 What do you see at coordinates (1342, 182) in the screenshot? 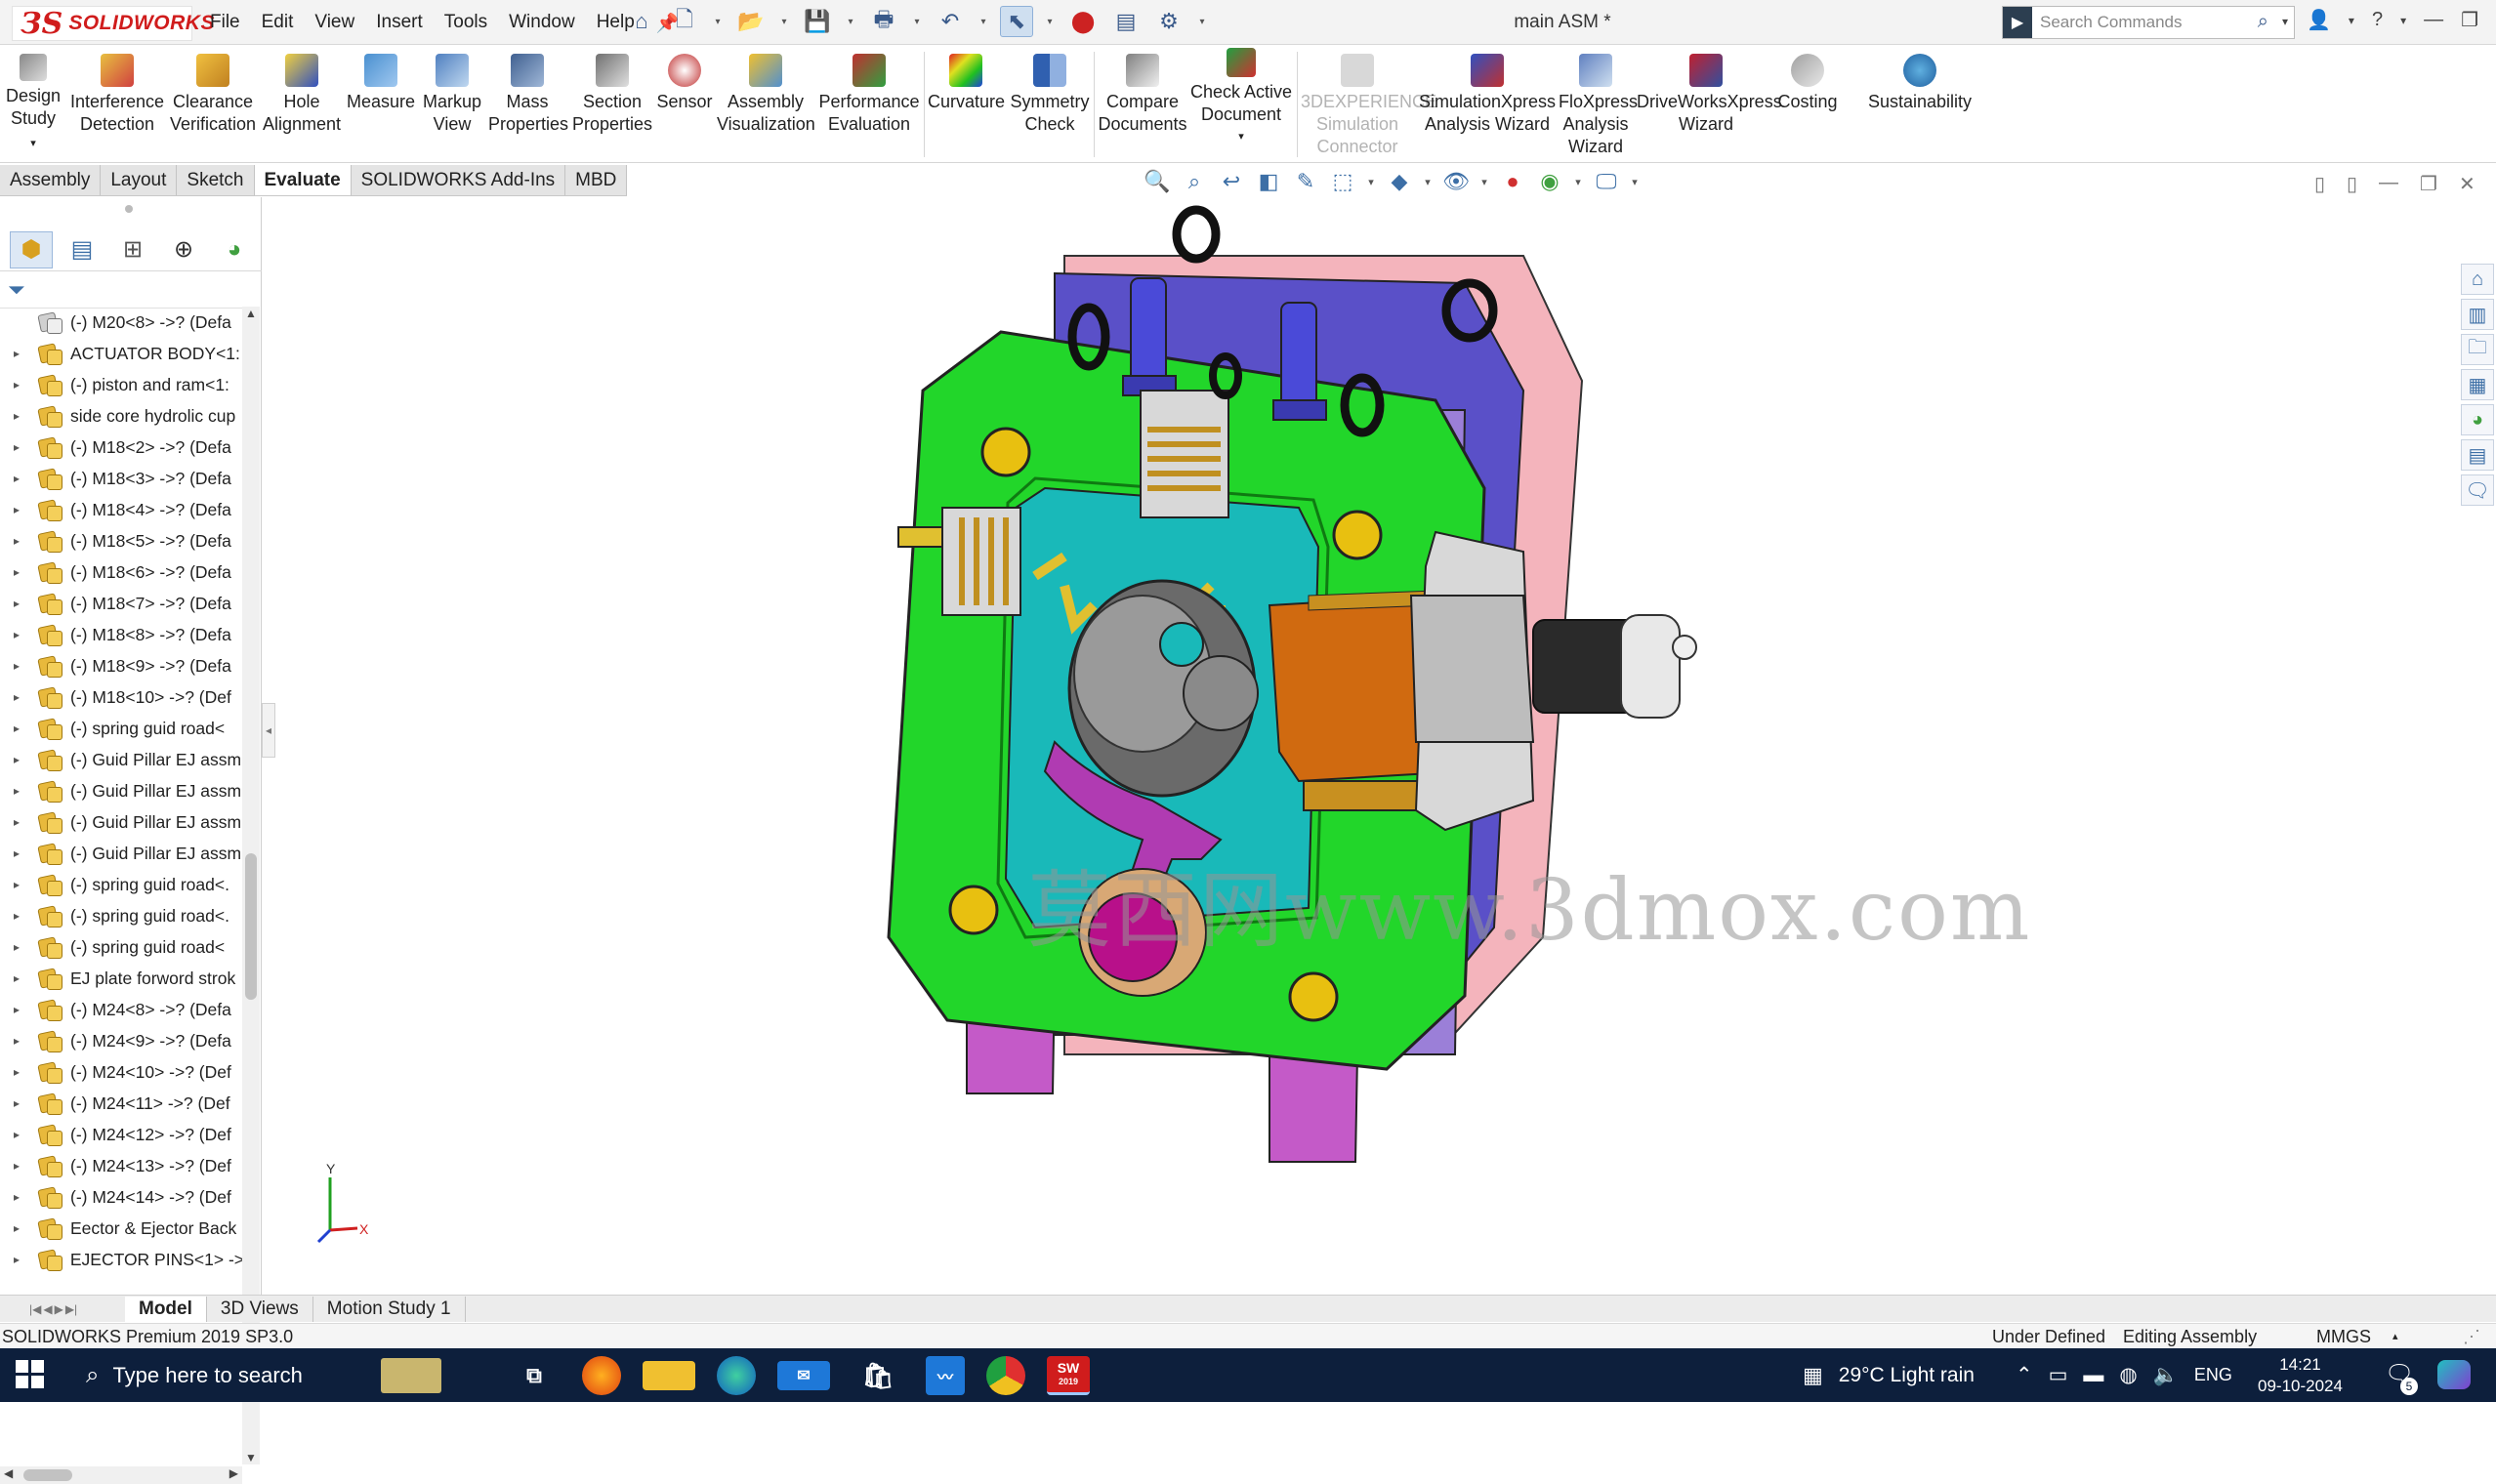
I see `view-orientation-icon: ⬚` at bounding box center [1342, 182].